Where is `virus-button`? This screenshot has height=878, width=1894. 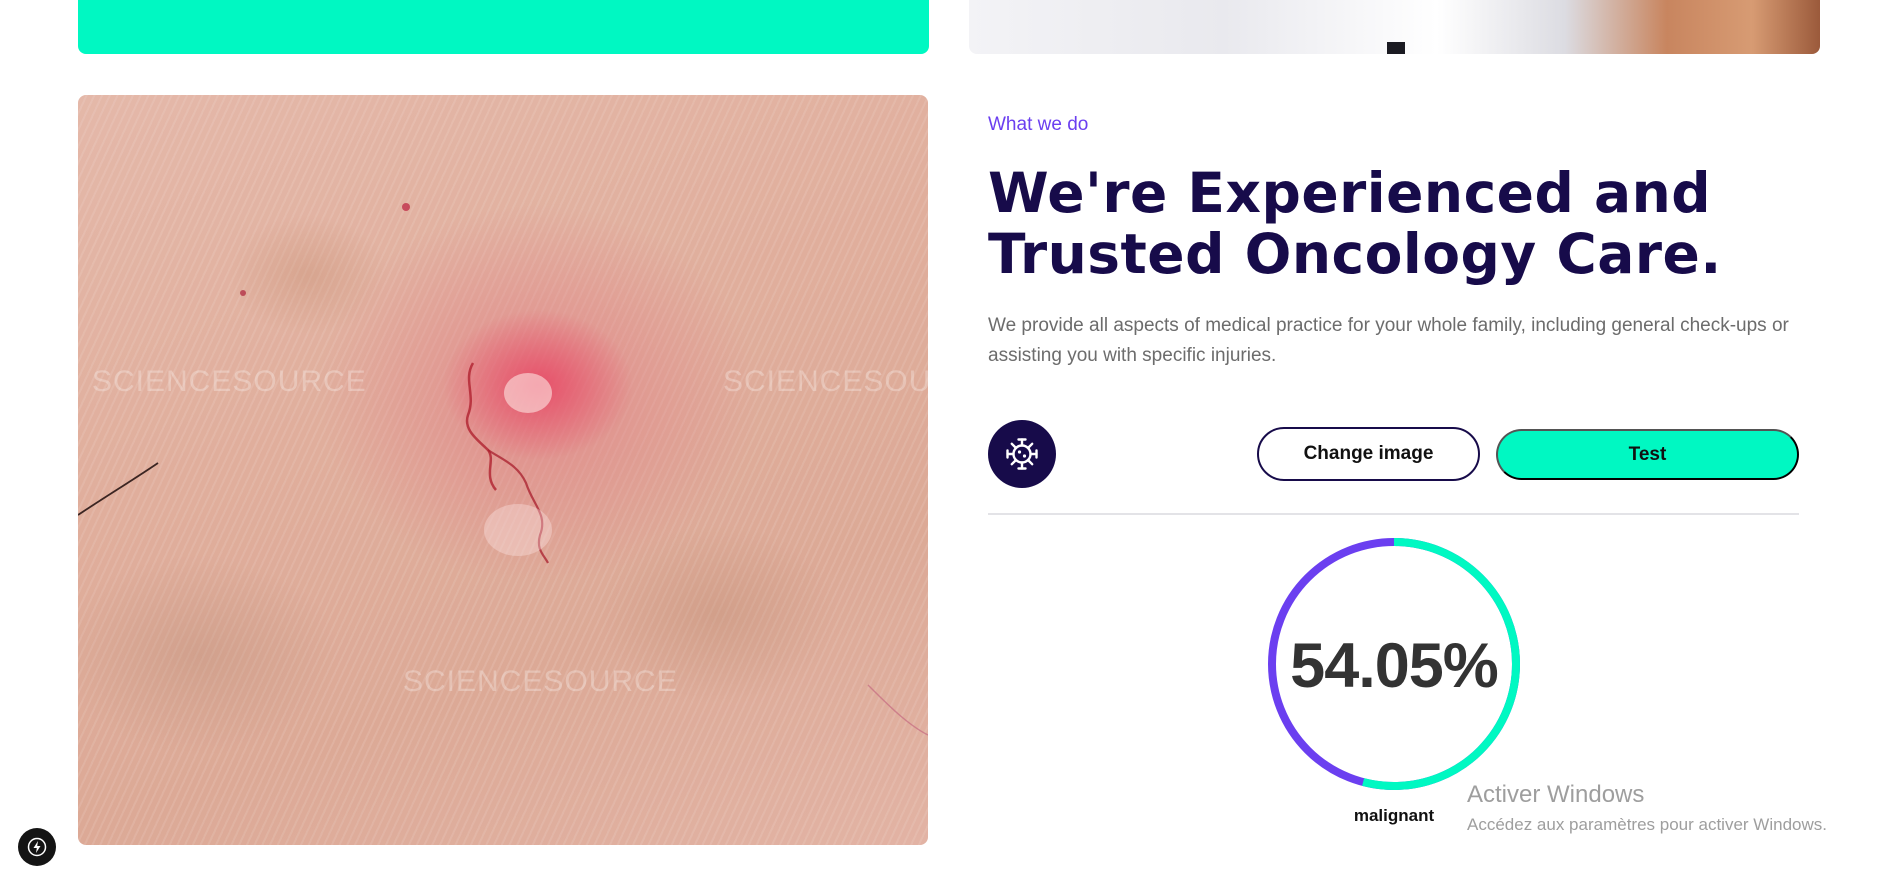
virus-button is located at coordinates (1022, 454).